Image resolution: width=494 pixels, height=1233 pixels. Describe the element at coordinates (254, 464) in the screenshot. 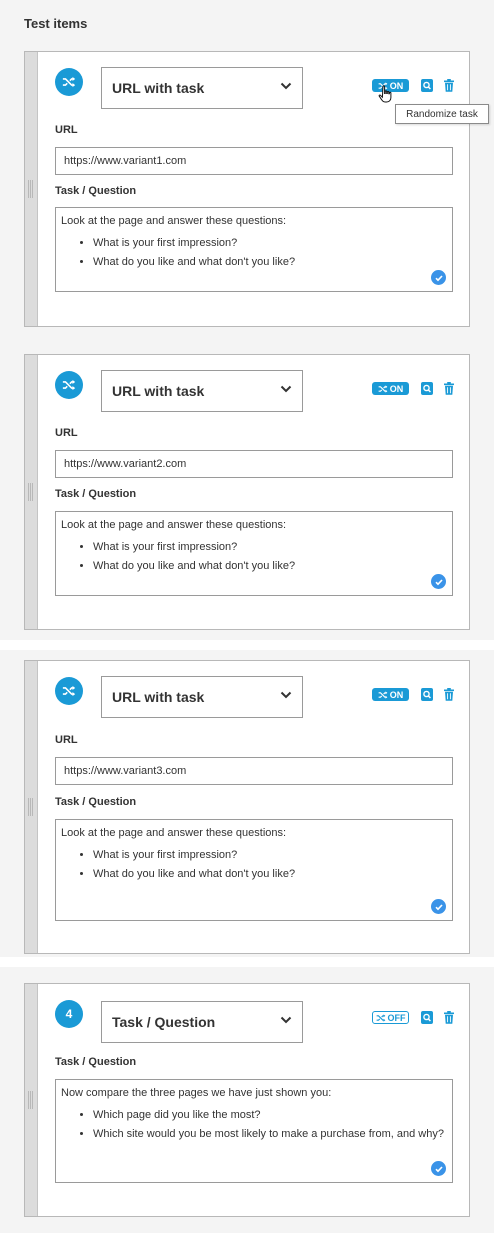

I see `url-input: https://www.variant2.com` at that location.